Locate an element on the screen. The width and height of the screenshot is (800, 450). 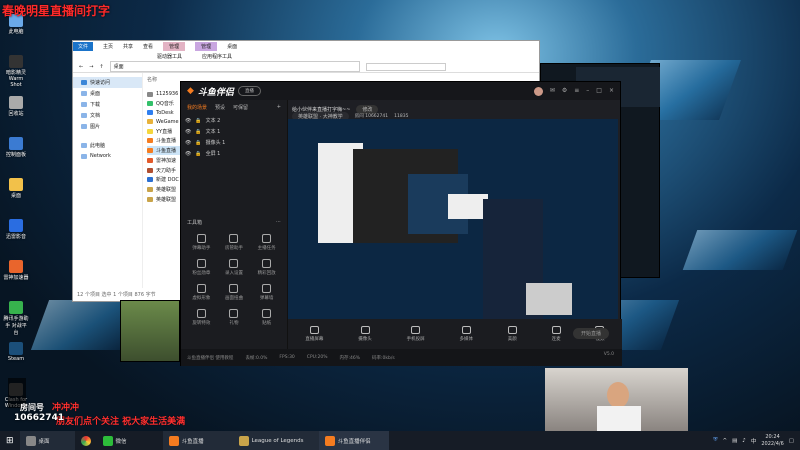
tab-manage-app: 管理 is located at coordinates (206, 46).